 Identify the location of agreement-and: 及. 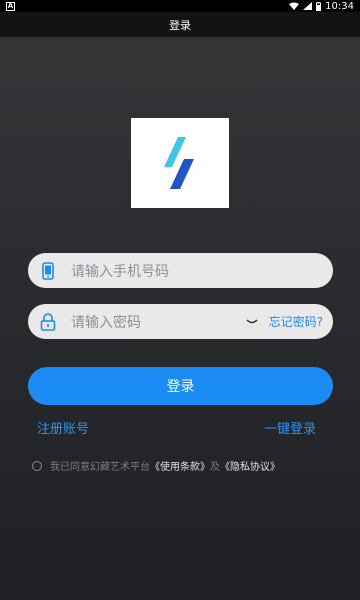
(215, 467).